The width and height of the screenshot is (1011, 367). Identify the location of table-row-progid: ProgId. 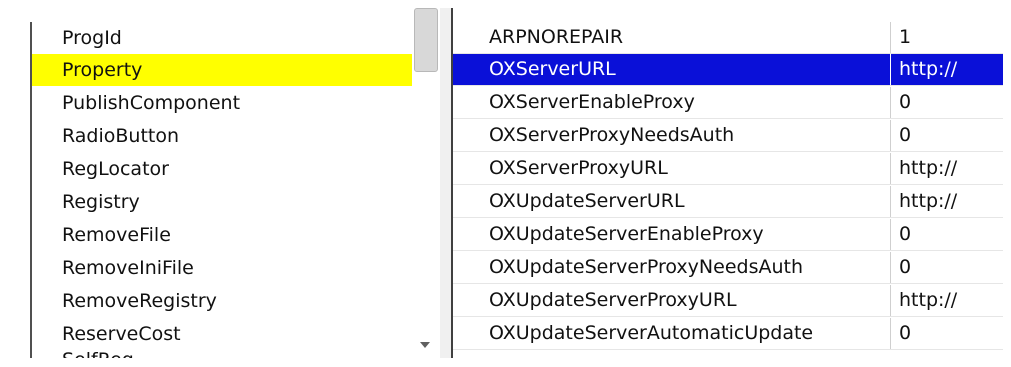
(222, 38).